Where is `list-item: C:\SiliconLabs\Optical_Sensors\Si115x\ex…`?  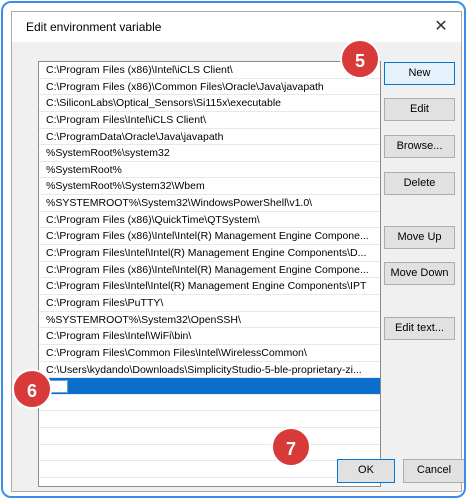 list-item: C:\SiliconLabs\Optical_Sensors\Si115x\ex… is located at coordinates (209, 103).